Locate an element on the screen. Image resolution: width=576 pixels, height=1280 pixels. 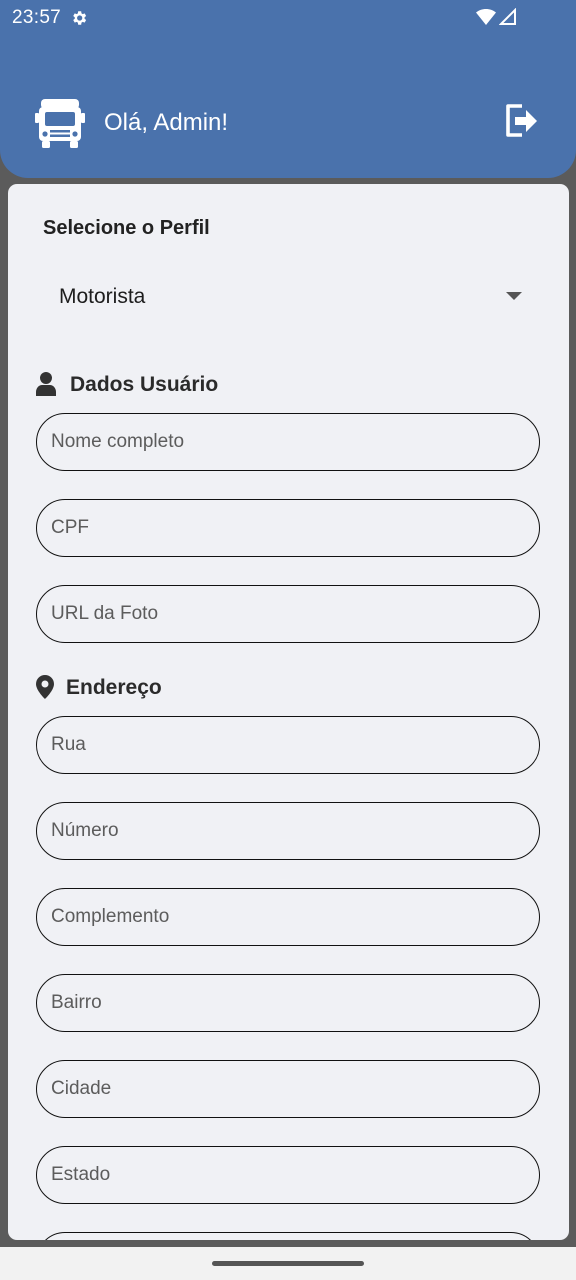
section-title-address: Endereço is located at coordinates (114, 687).